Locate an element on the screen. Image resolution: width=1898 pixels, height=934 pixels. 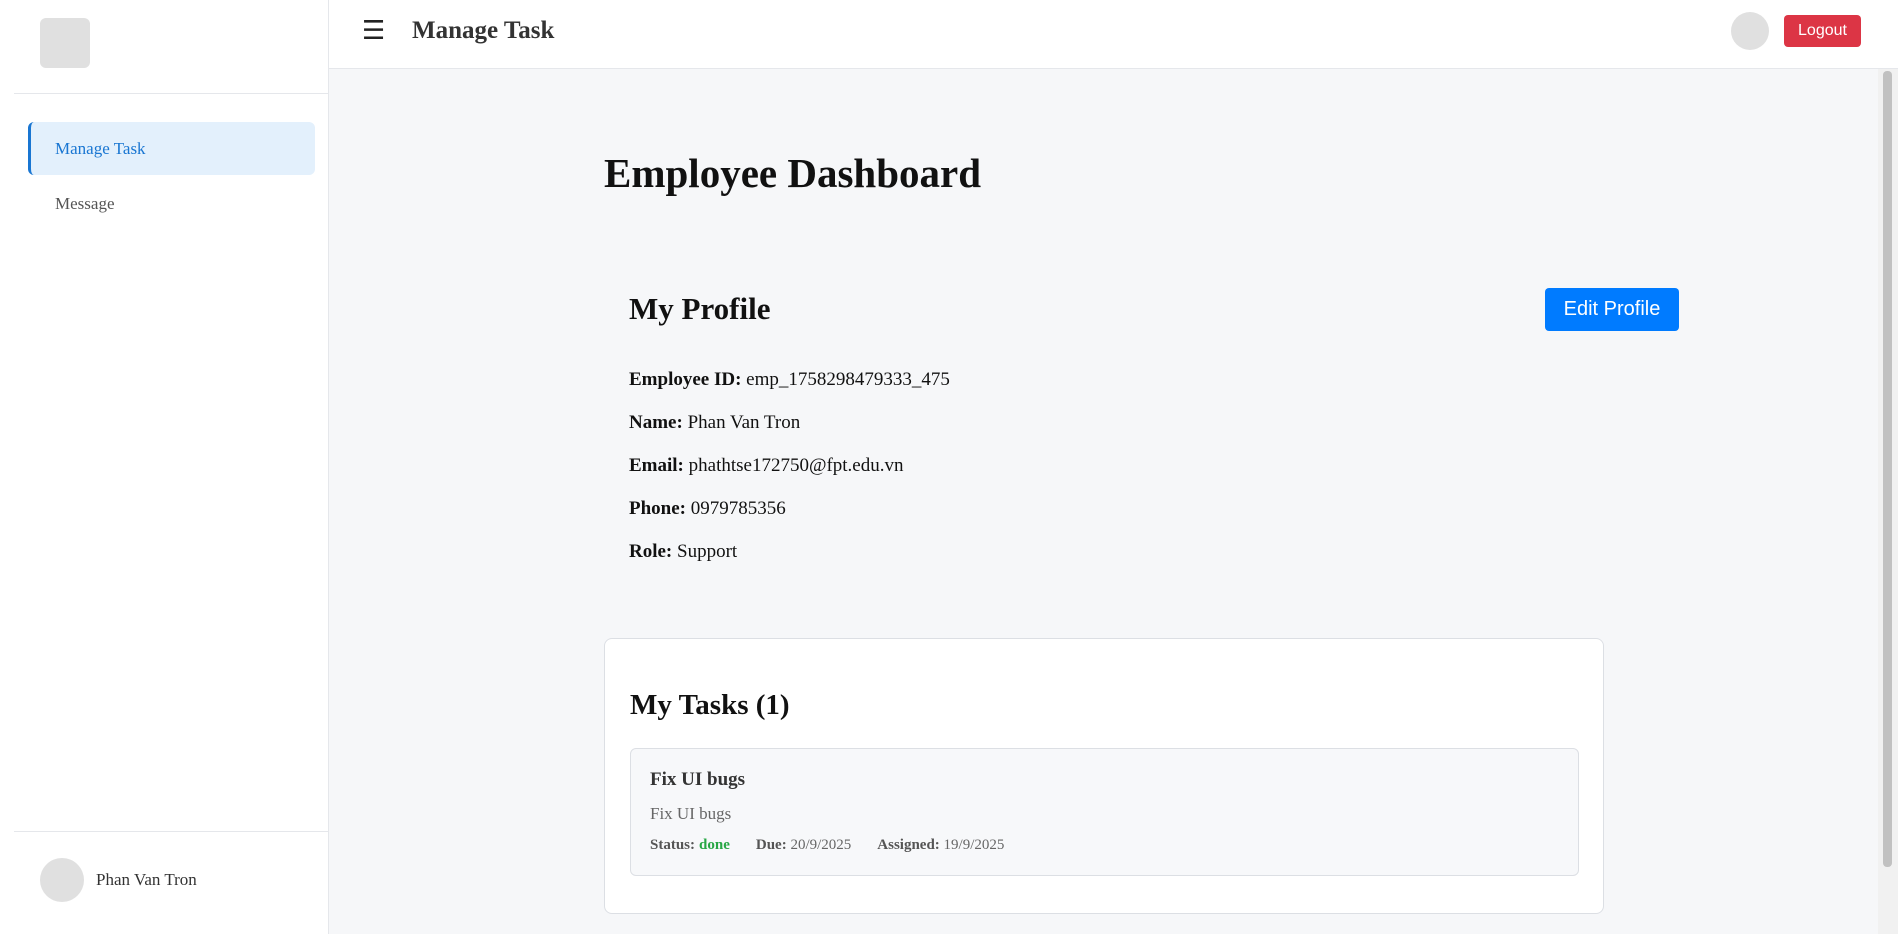
logout-button: Logout is located at coordinates (1822, 31).